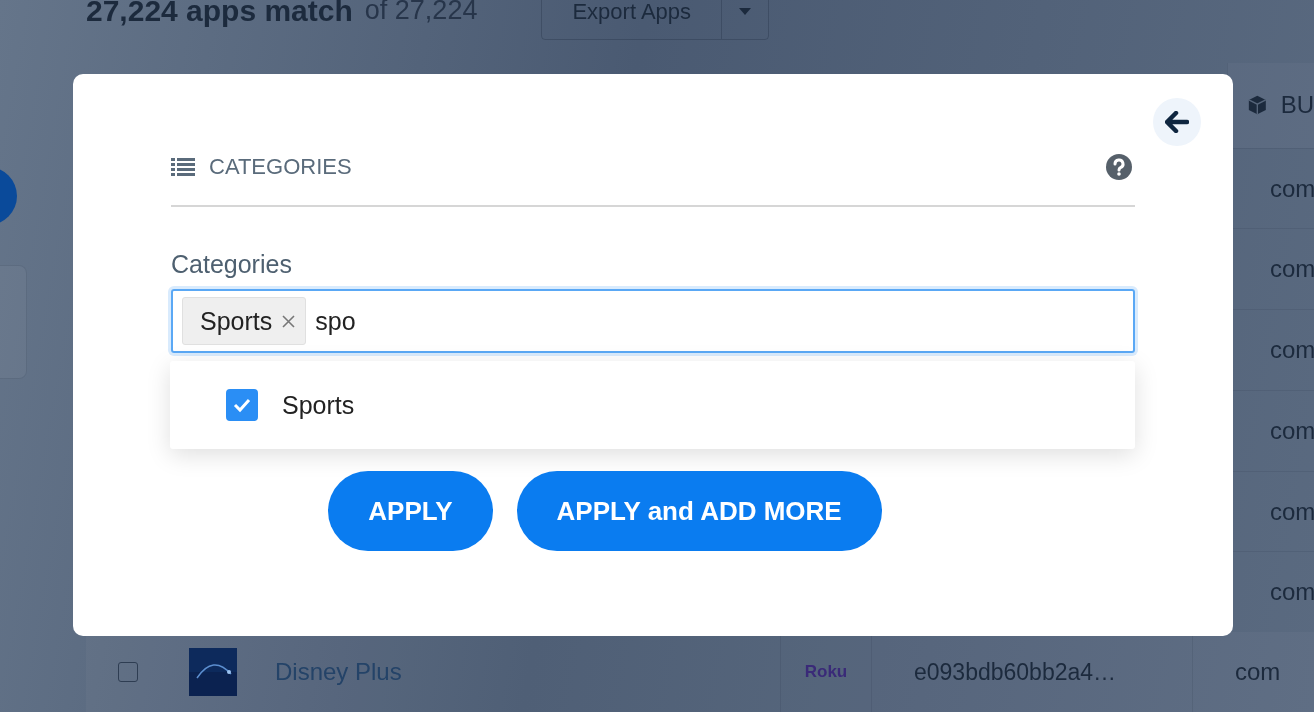 The width and height of the screenshot is (1314, 712). I want to click on caret-icon, so click(745, 11).